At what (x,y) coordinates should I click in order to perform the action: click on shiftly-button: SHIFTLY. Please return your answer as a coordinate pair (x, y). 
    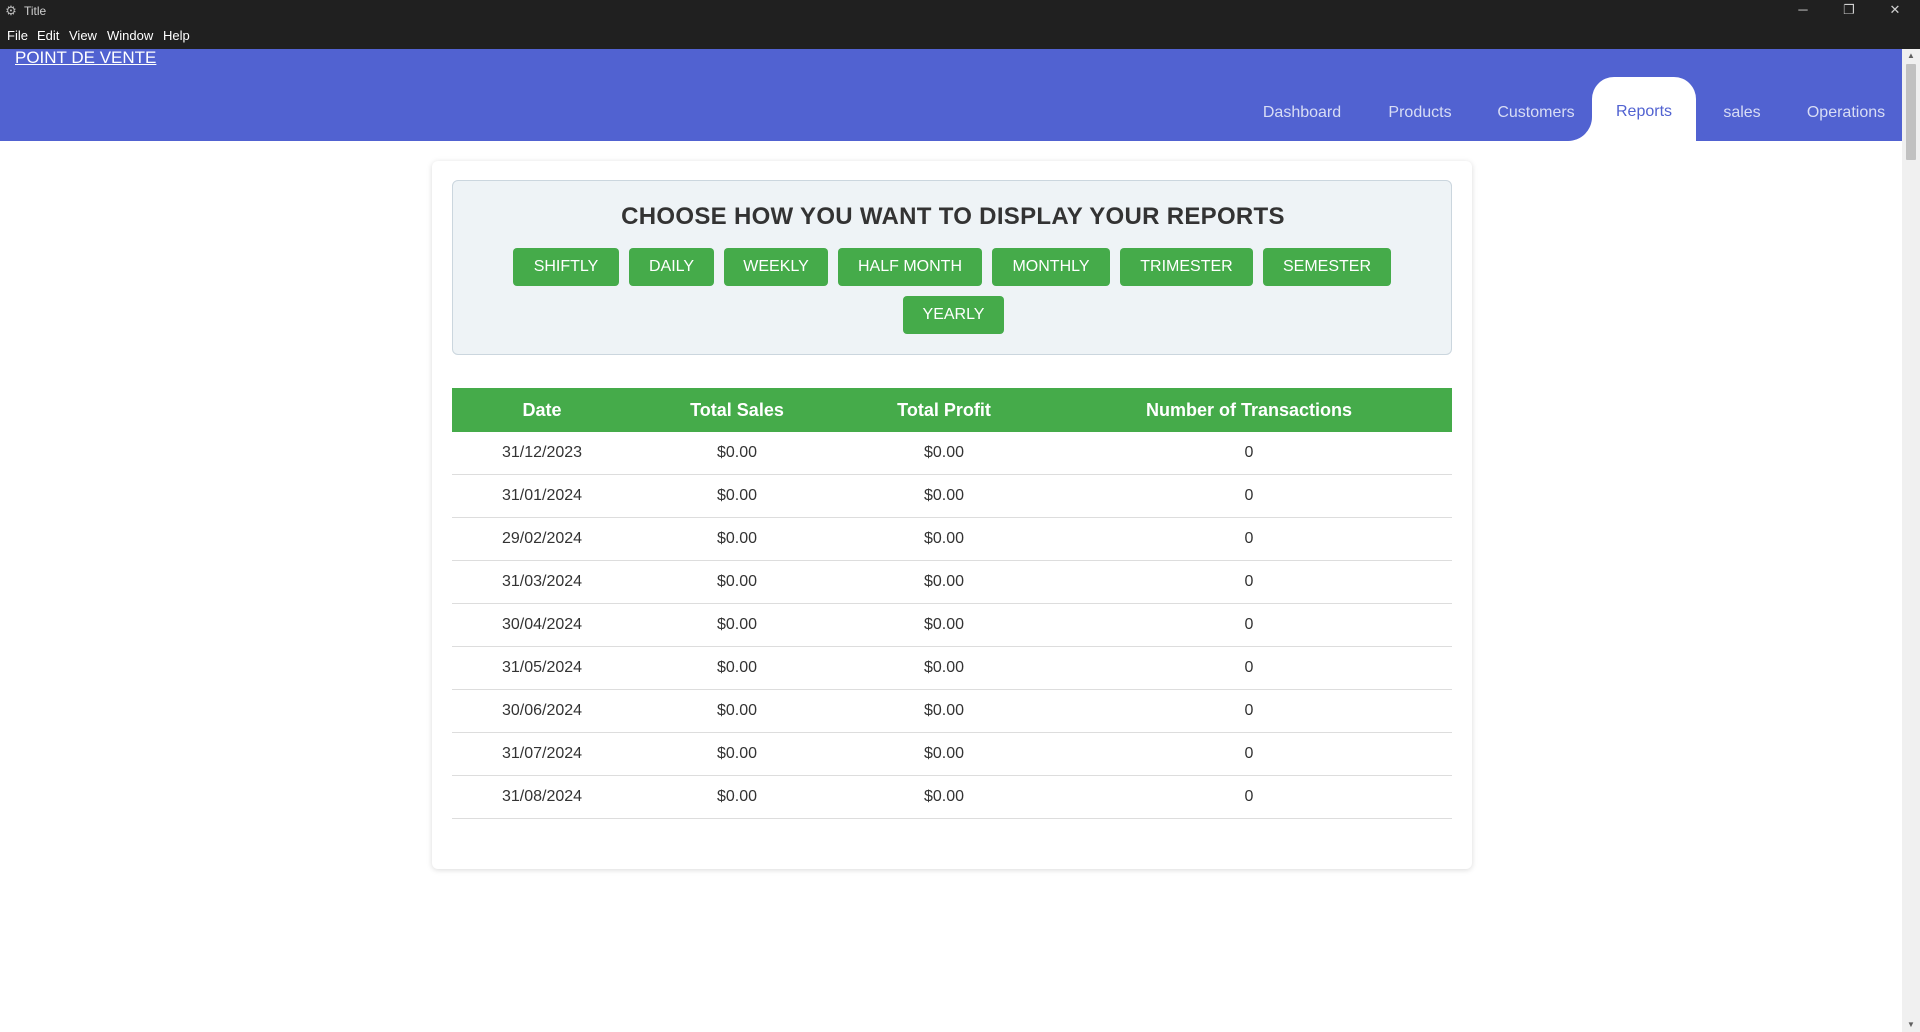
    Looking at the image, I should click on (566, 267).